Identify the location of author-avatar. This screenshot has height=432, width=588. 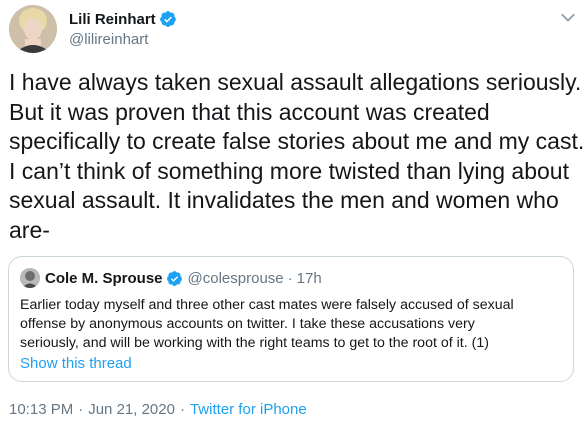
(33, 29).